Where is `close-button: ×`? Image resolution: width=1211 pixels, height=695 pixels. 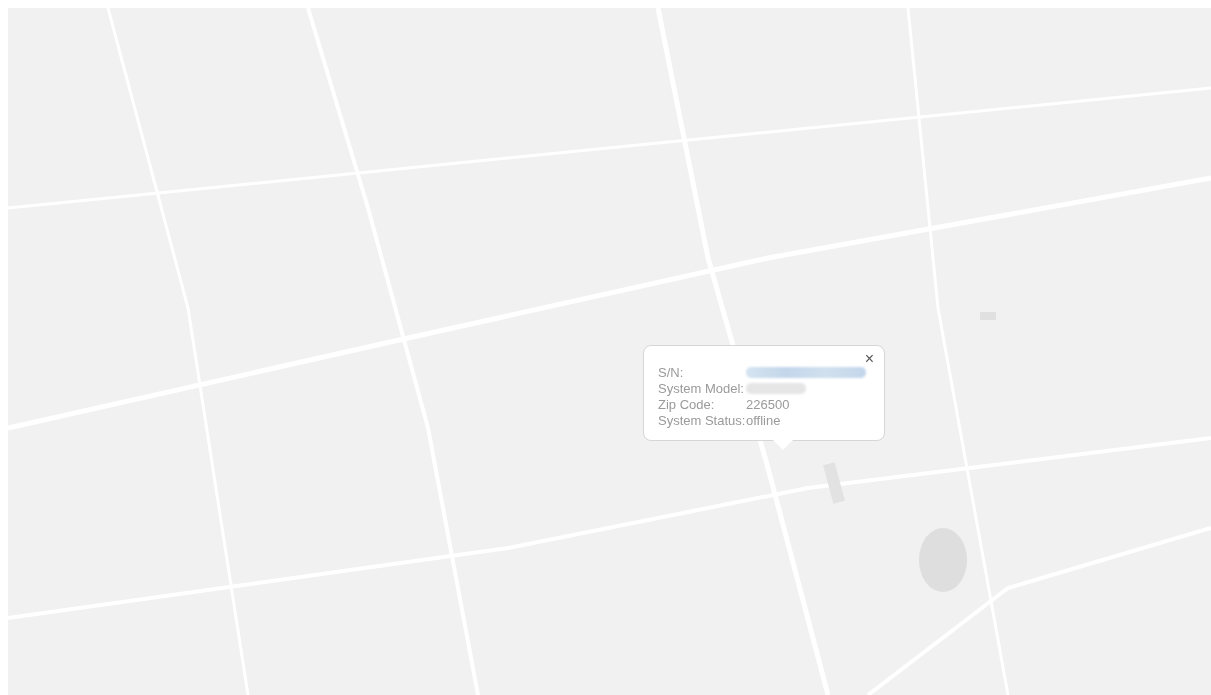 close-button: × is located at coordinates (869, 359).